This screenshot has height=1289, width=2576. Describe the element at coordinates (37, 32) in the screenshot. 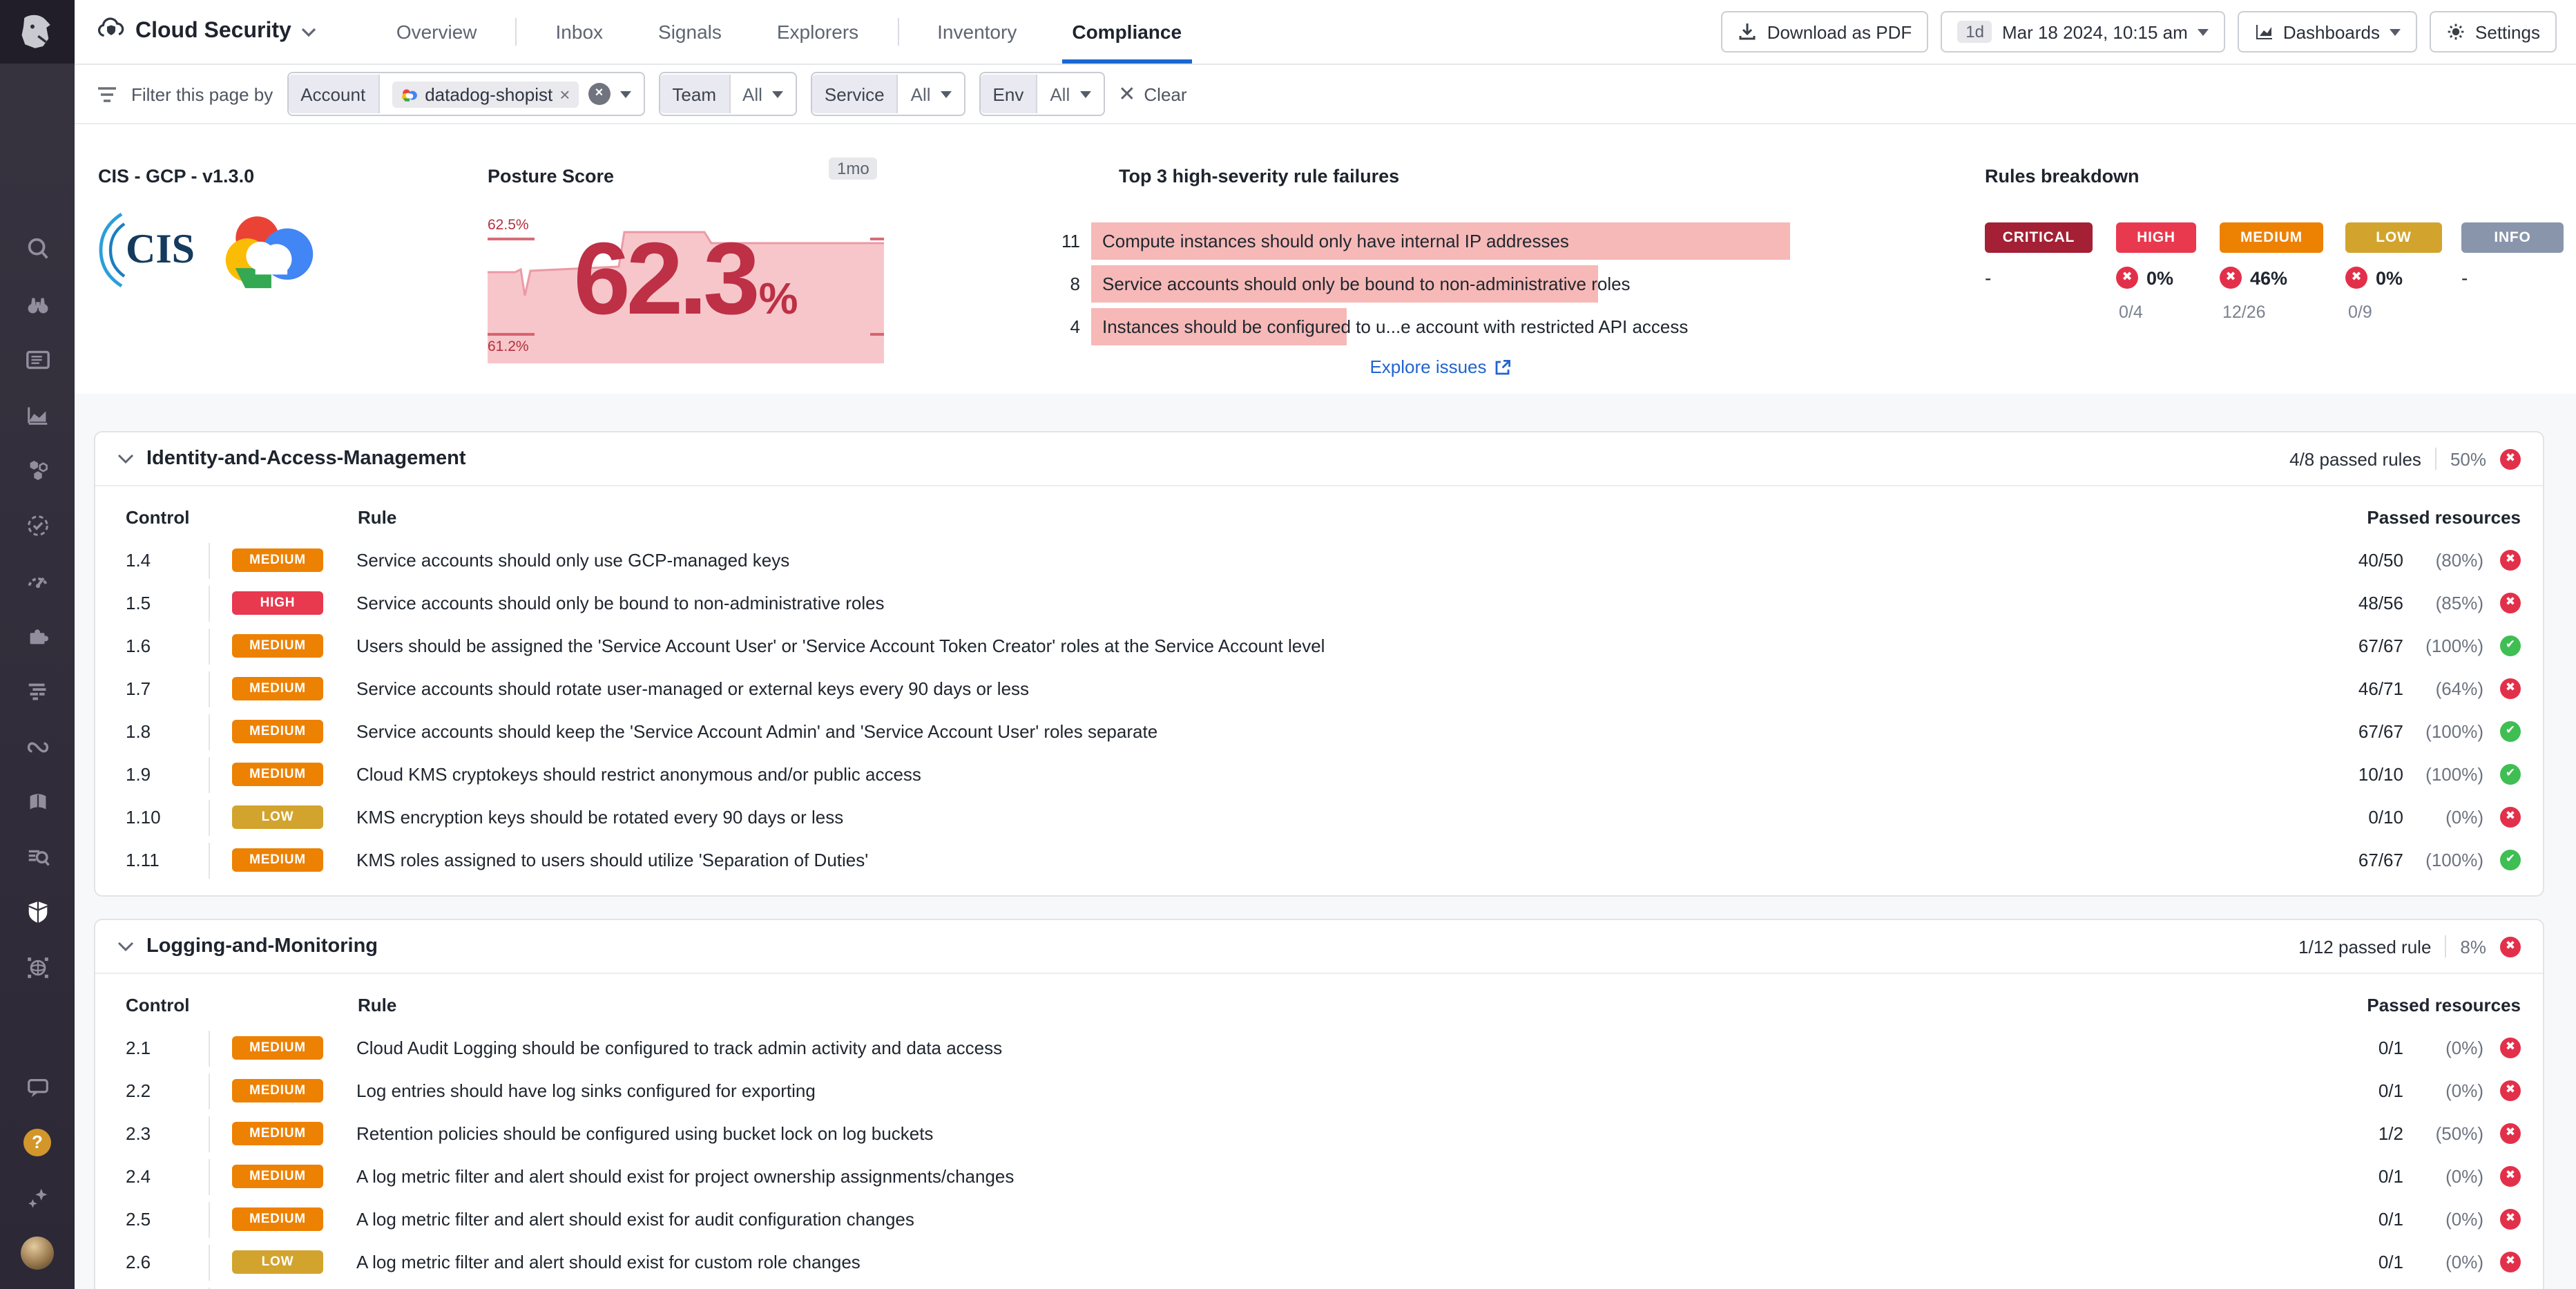

I see `datadog-logo` at that location.